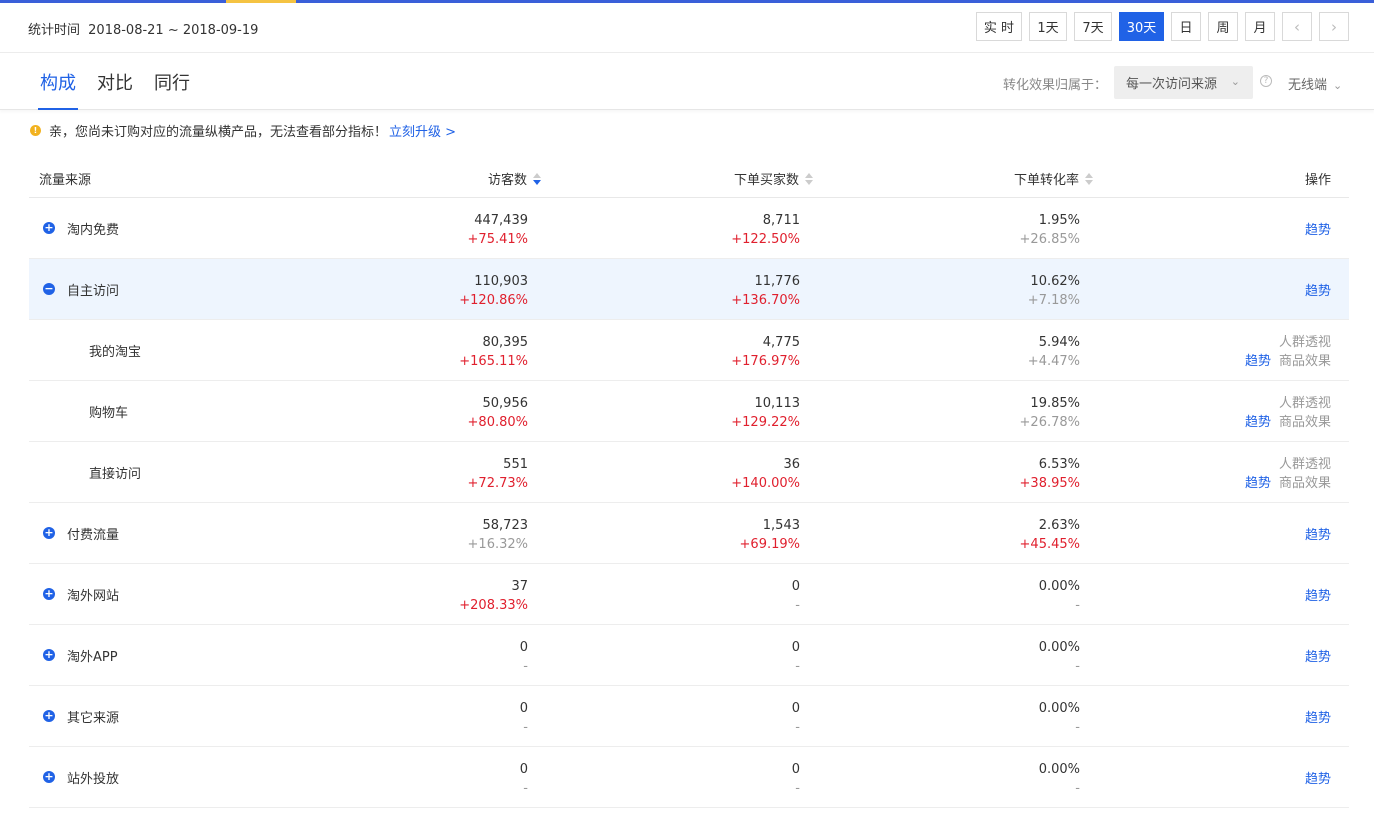  I want to click on column-header-rate: 下单转化率, so click(1053, 178).